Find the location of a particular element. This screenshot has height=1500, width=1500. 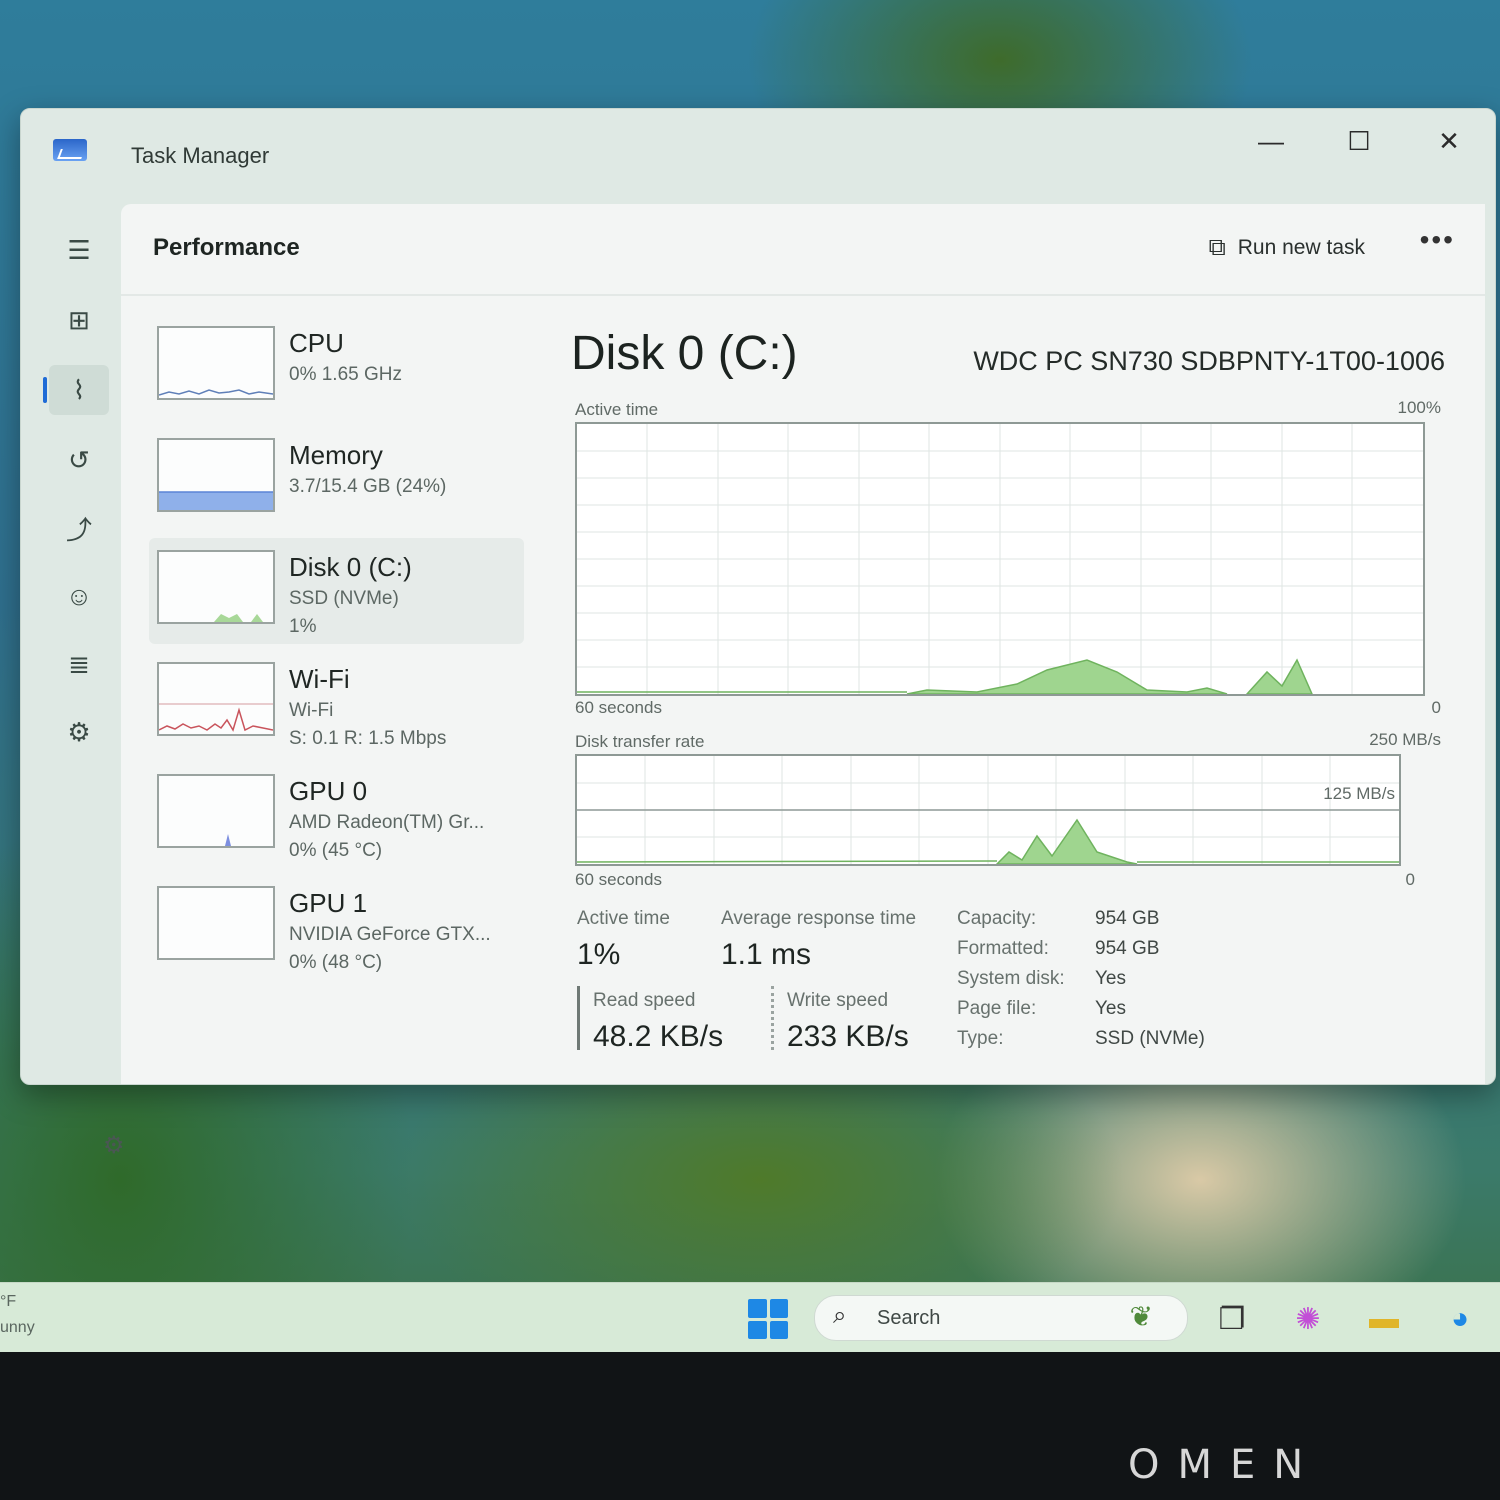

device-name: GPU 1 is located at coordinates (328, 903).